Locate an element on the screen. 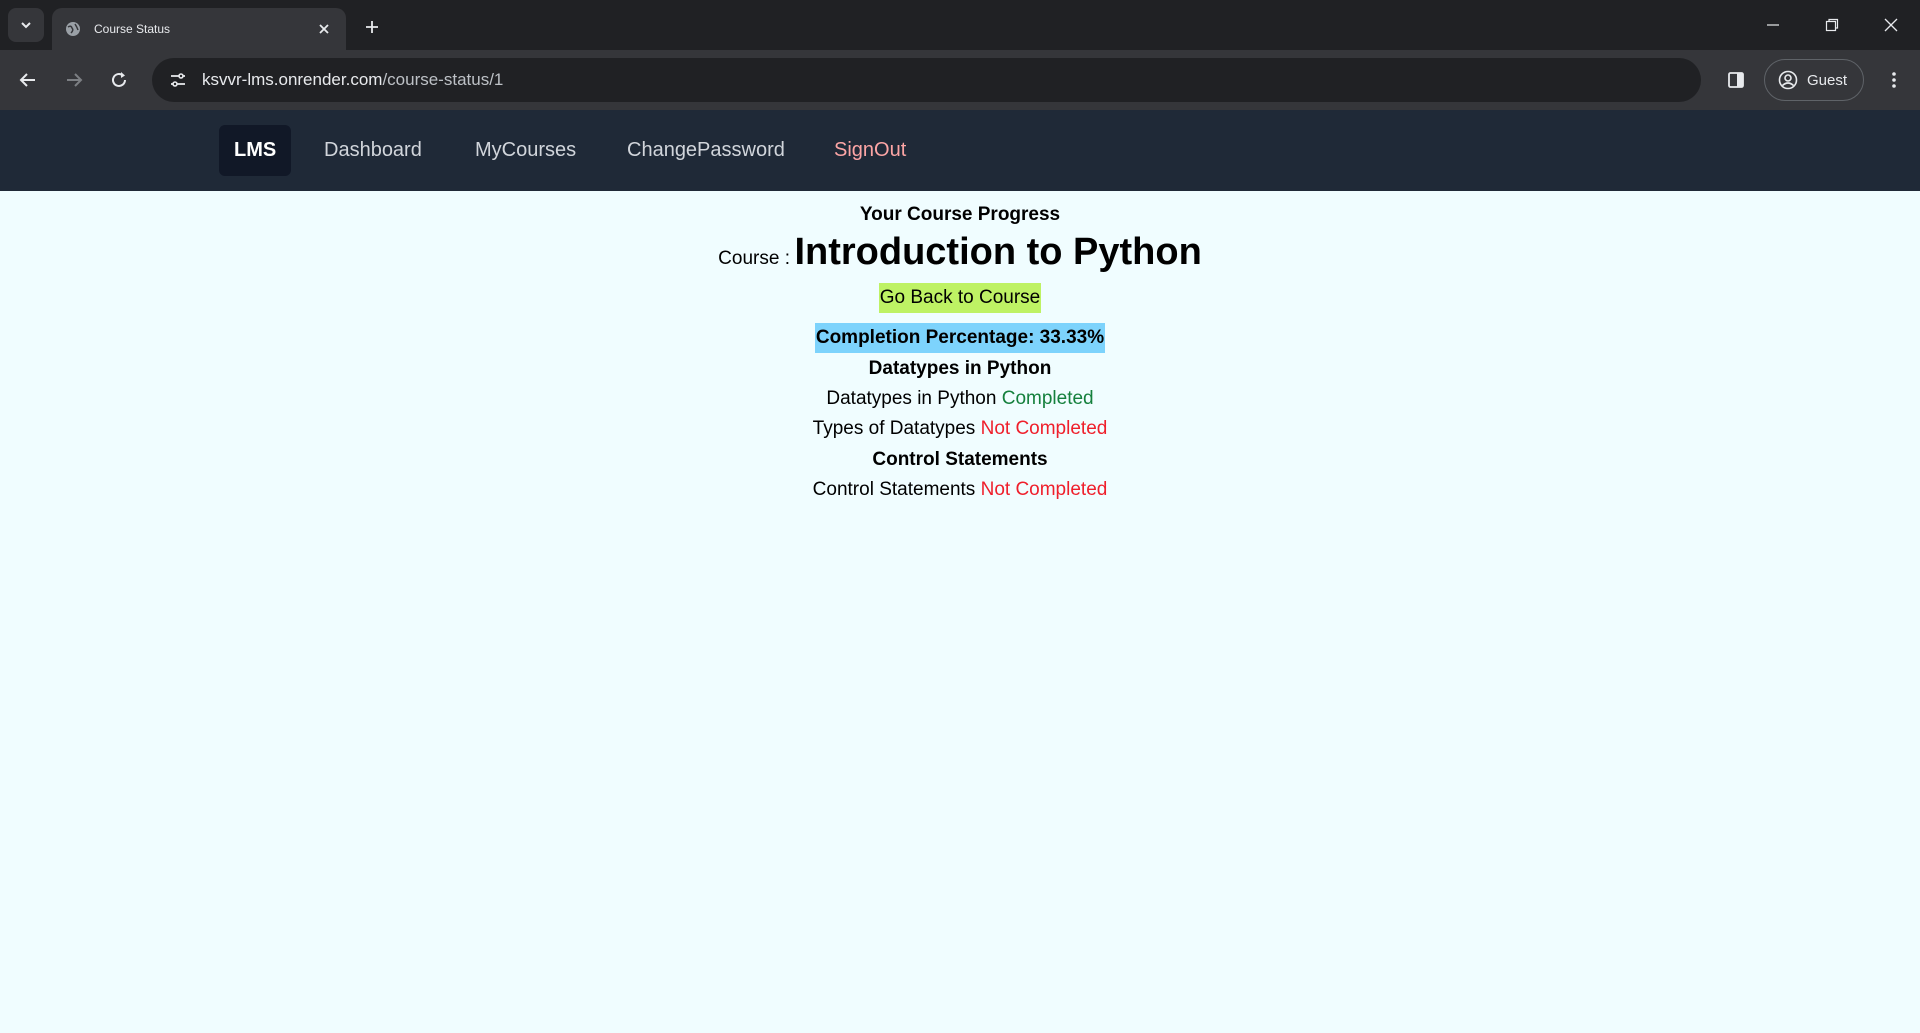 The width and height of the screenshot is (1920, 1033). close-tab-icon is located at coordinates (324, 29).